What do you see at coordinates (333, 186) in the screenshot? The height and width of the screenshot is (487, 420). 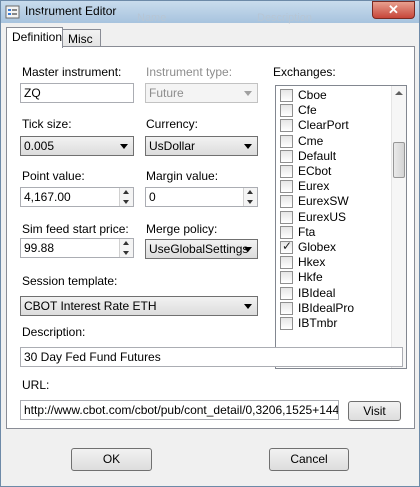 I see `list-item: Eurex` at bounding box center [333, 186].